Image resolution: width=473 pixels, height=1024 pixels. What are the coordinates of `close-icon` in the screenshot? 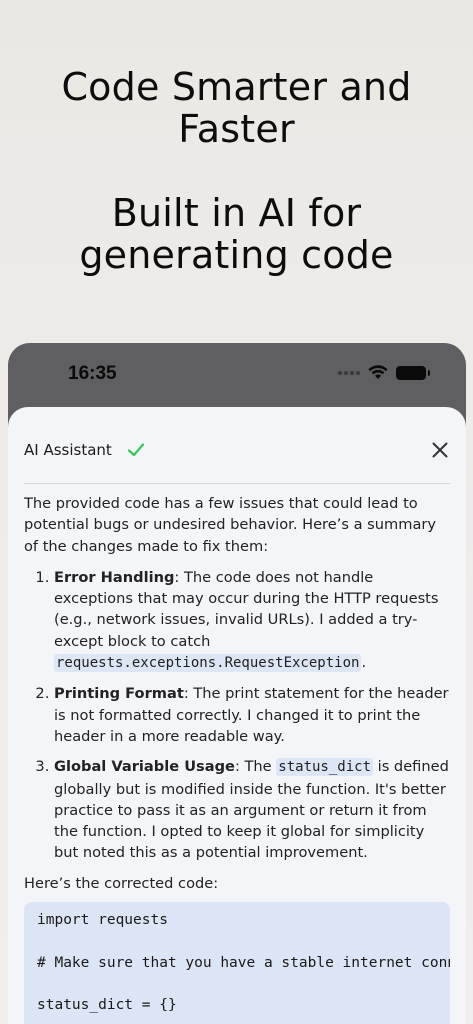 It's located at (440, 450).